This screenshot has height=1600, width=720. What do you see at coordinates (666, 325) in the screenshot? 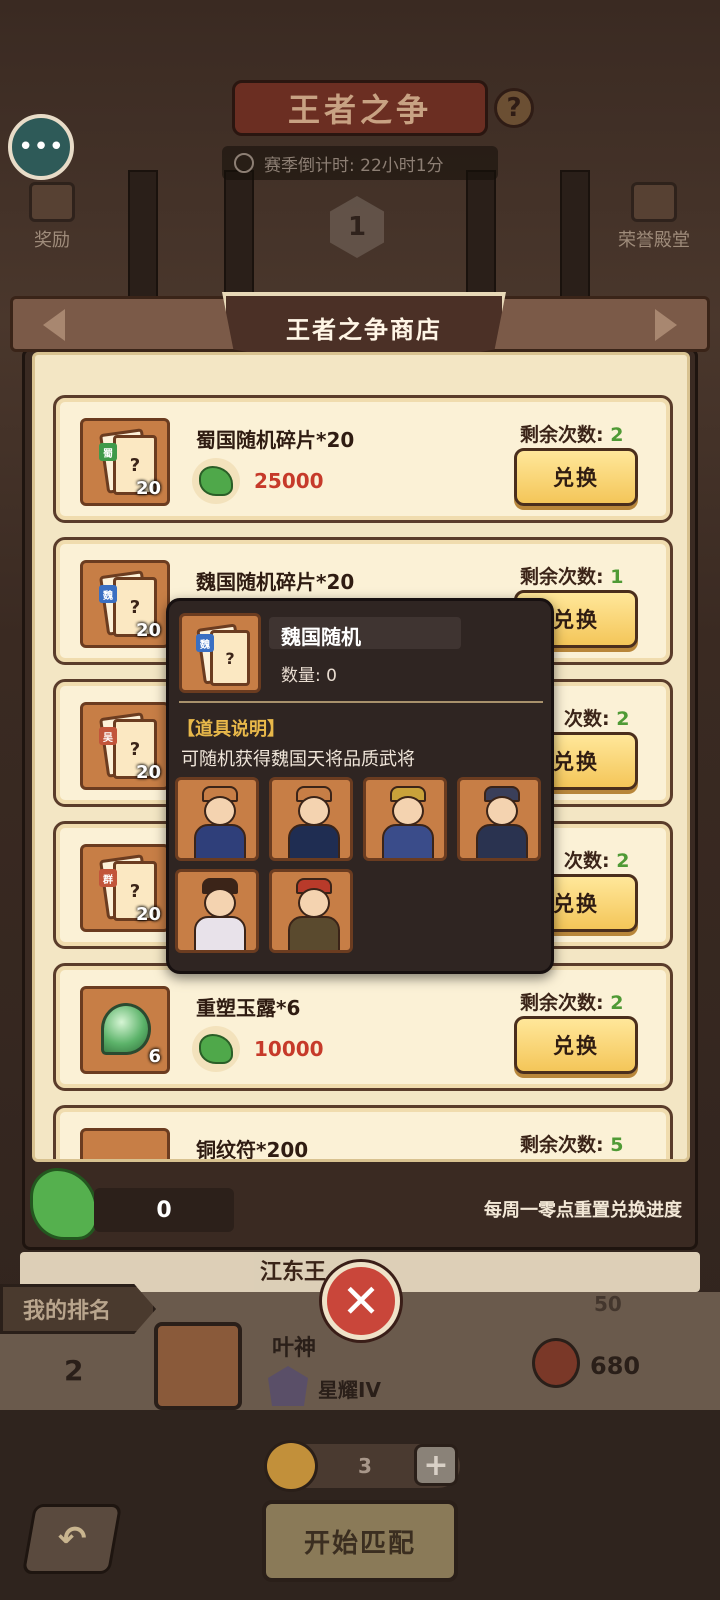
I see `arrow-right-icon` at bounding box center [666, 325].